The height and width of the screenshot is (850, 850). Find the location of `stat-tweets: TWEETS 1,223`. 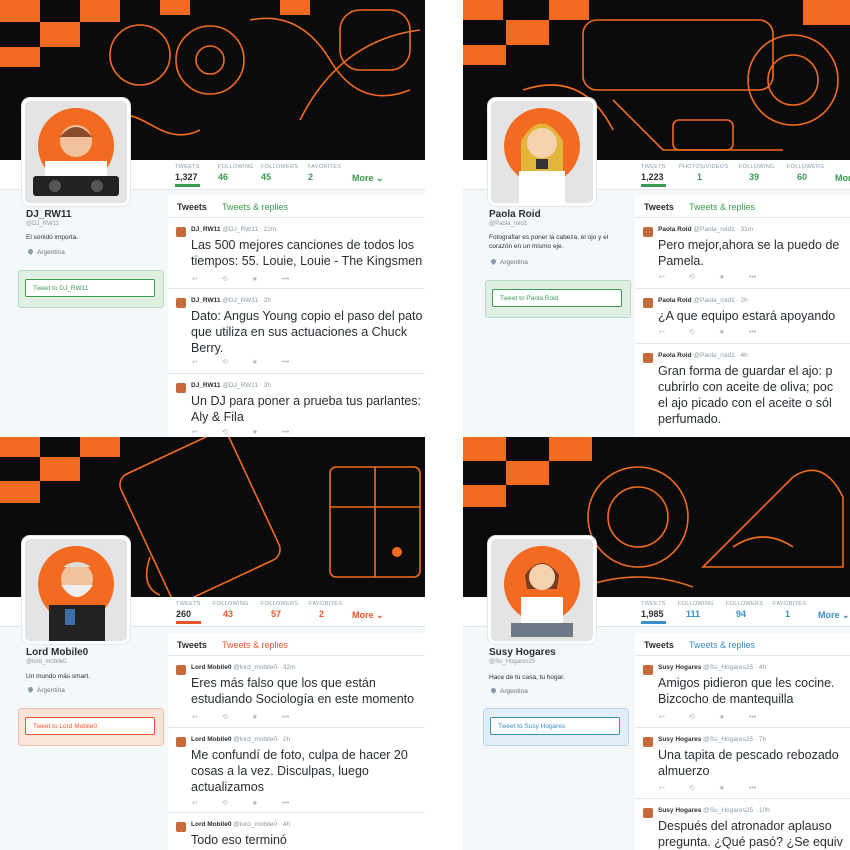

stat-tweets: TWEETS 1,223 is located at coordinates (653, 175).